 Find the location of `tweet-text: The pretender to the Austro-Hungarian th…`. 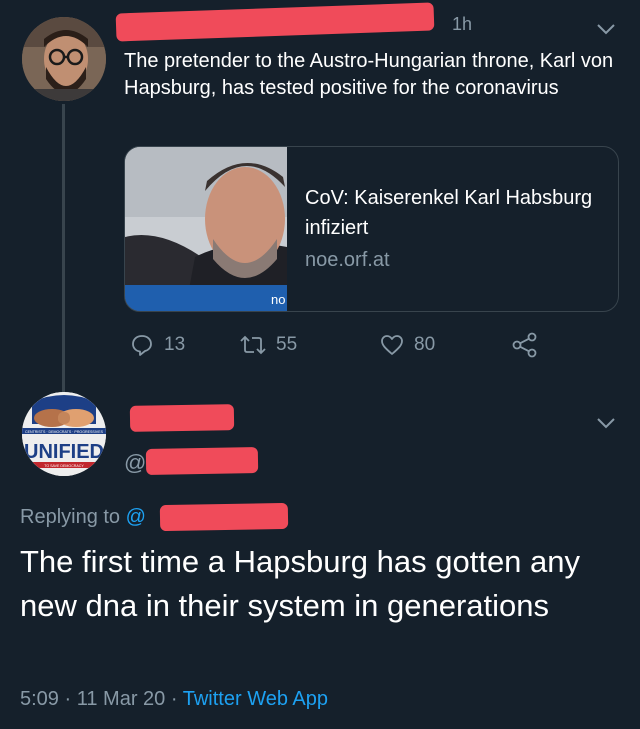

tweet-text: The pretender to the Austro-Hungarian th… is located at coordinates (369, 74).